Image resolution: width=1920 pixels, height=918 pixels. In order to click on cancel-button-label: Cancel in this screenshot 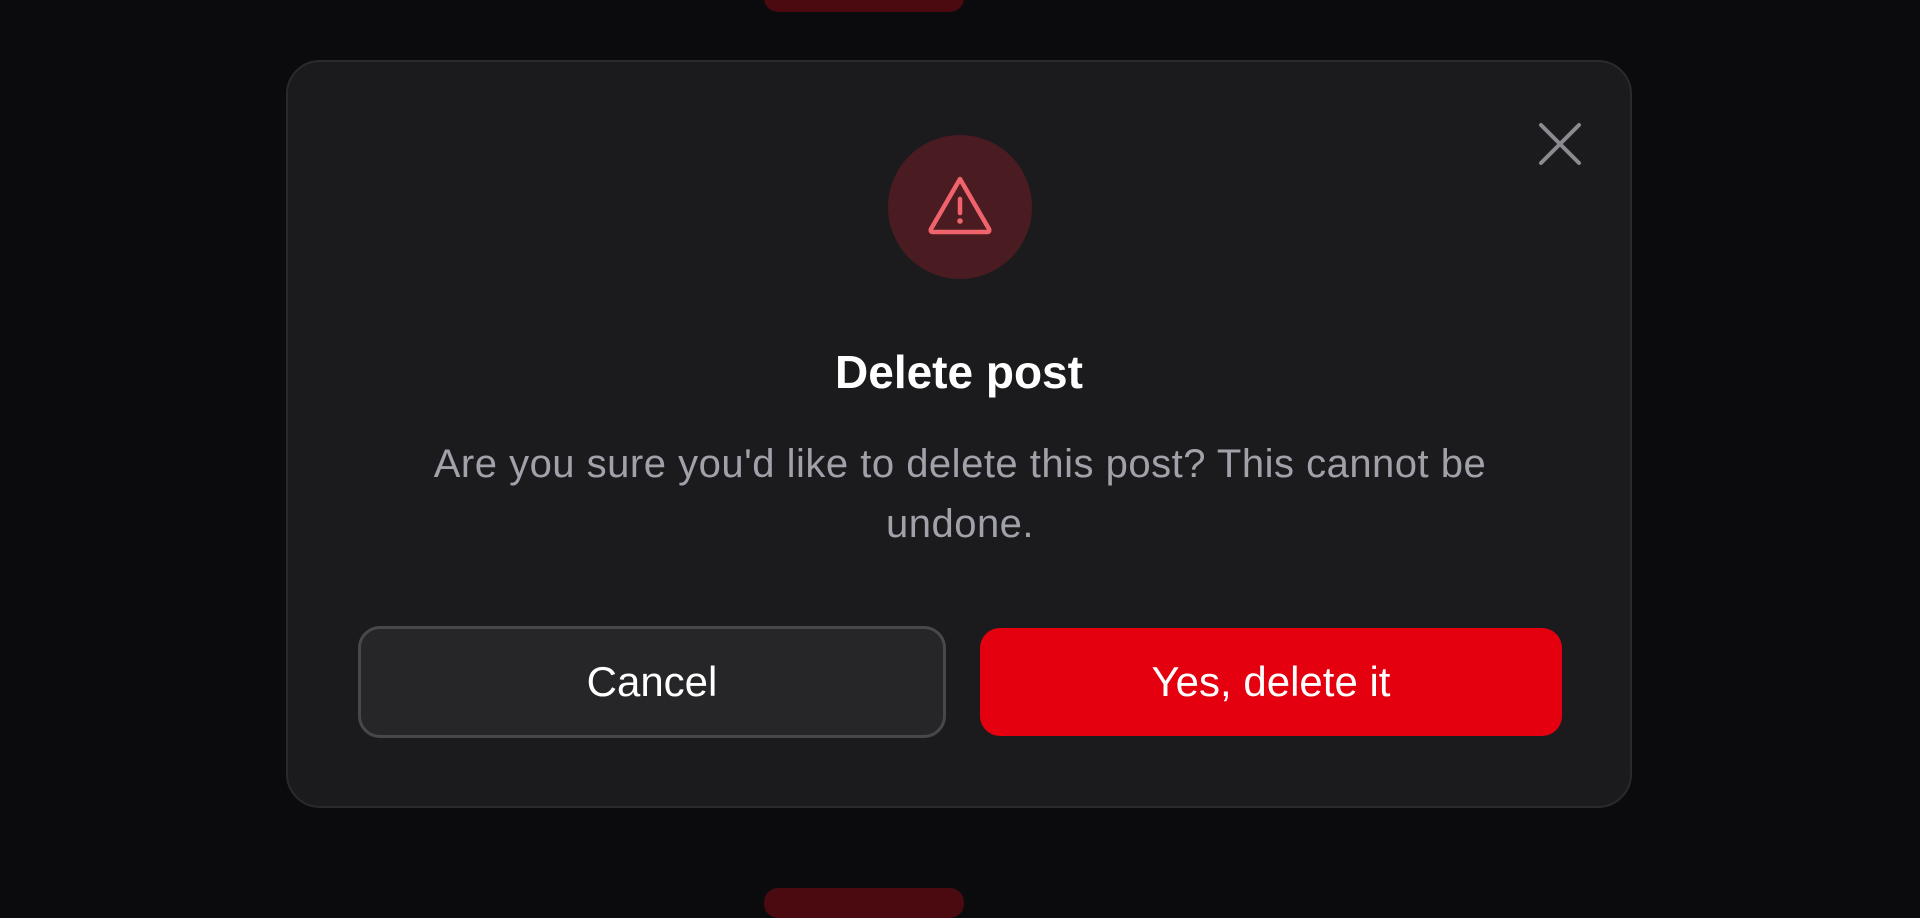, I will do `click(652, 681)`.